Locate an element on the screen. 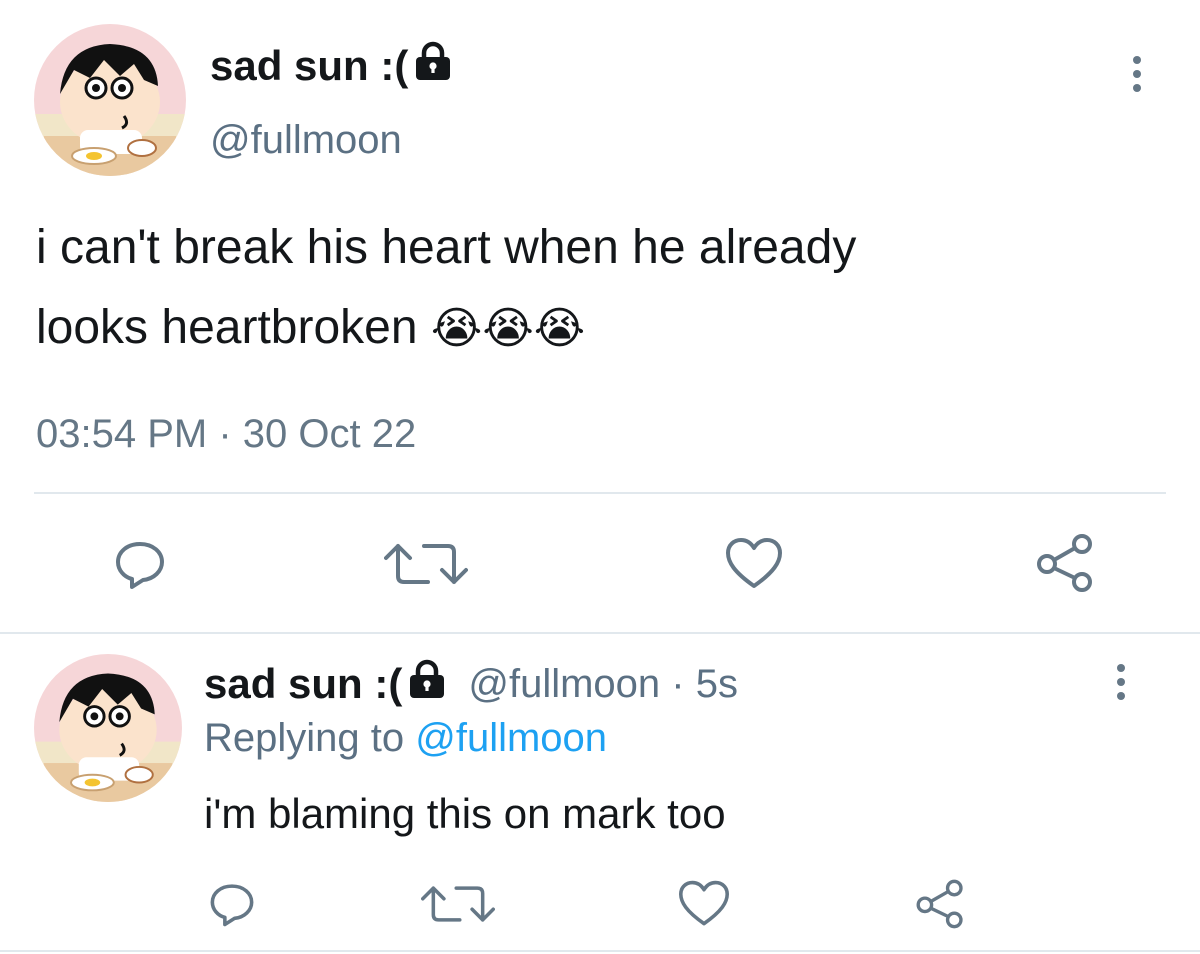 This screenshot has height=954, width=1200. display-name-text: sad sun :( is located at coordinates (309, 65).